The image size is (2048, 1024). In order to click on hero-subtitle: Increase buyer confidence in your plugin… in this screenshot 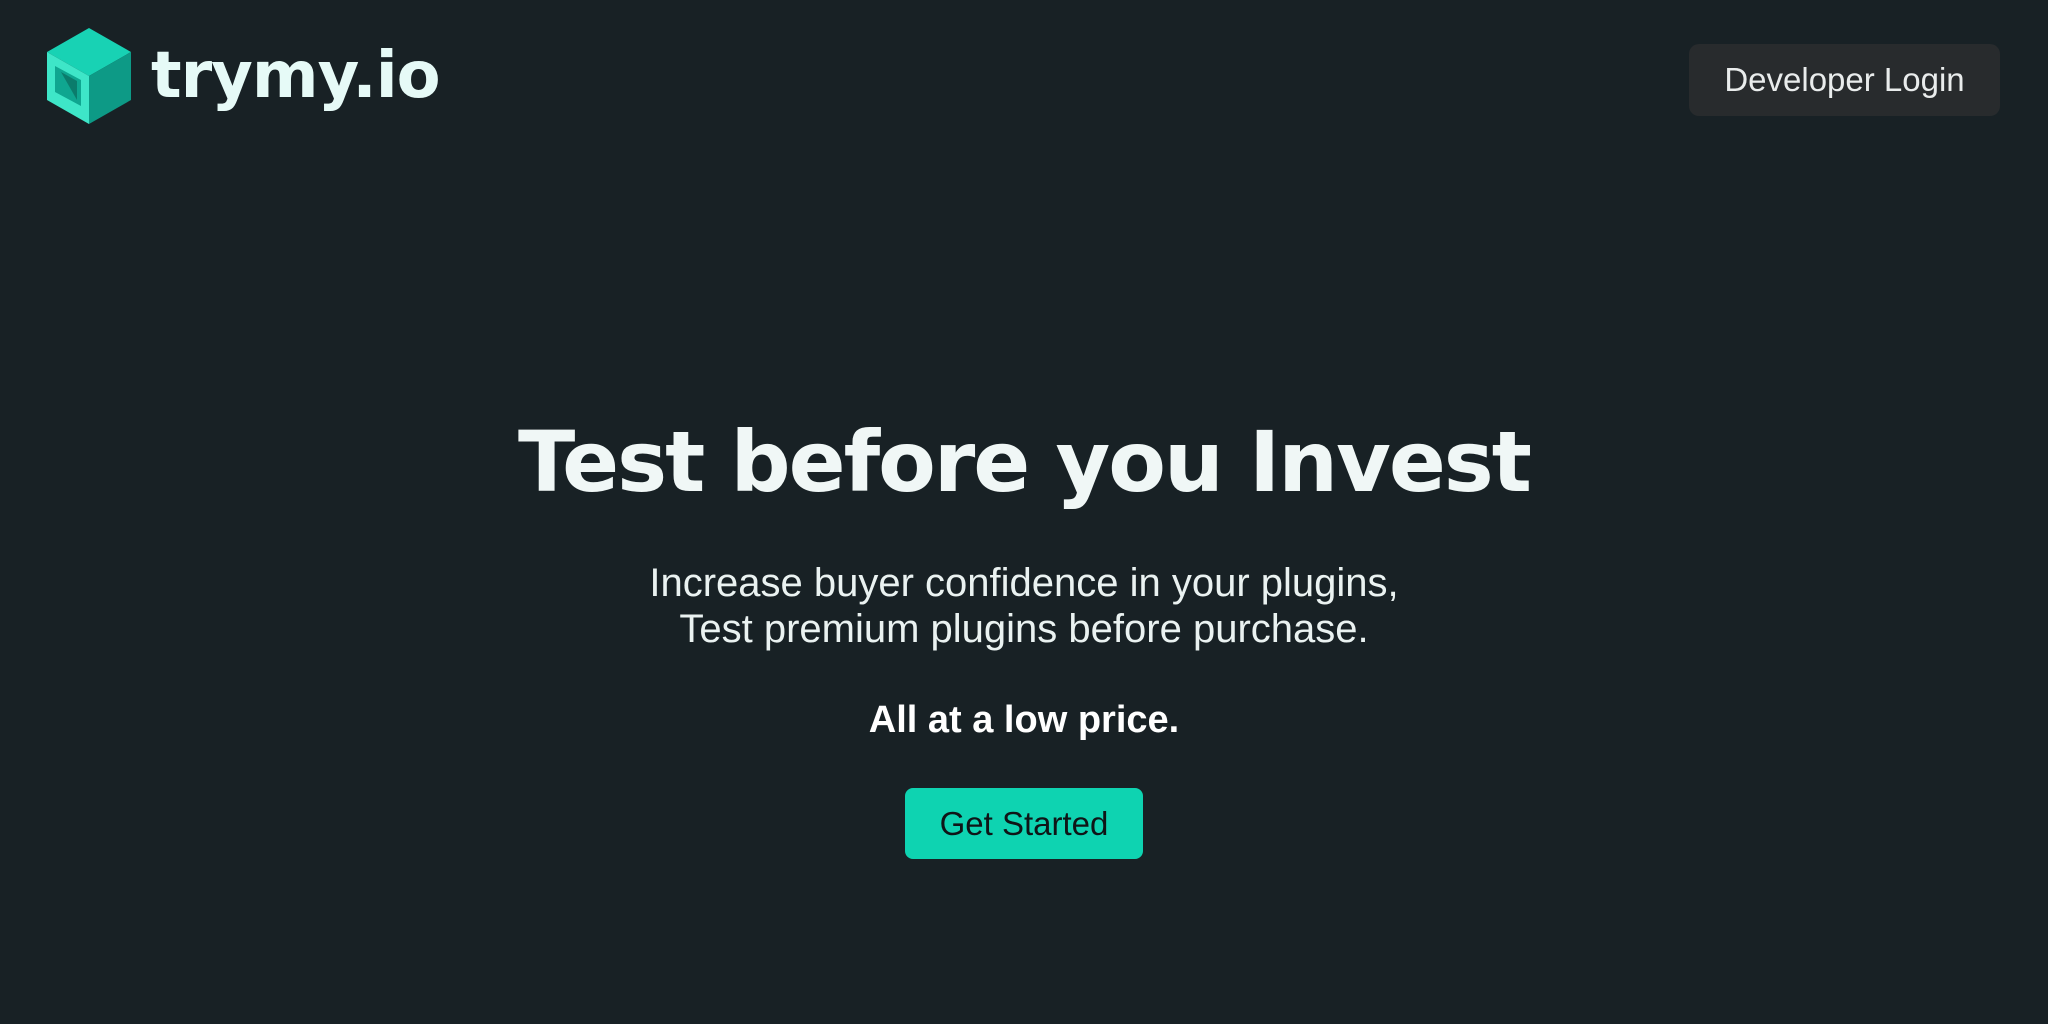, I will do `click(1024, 606)`.